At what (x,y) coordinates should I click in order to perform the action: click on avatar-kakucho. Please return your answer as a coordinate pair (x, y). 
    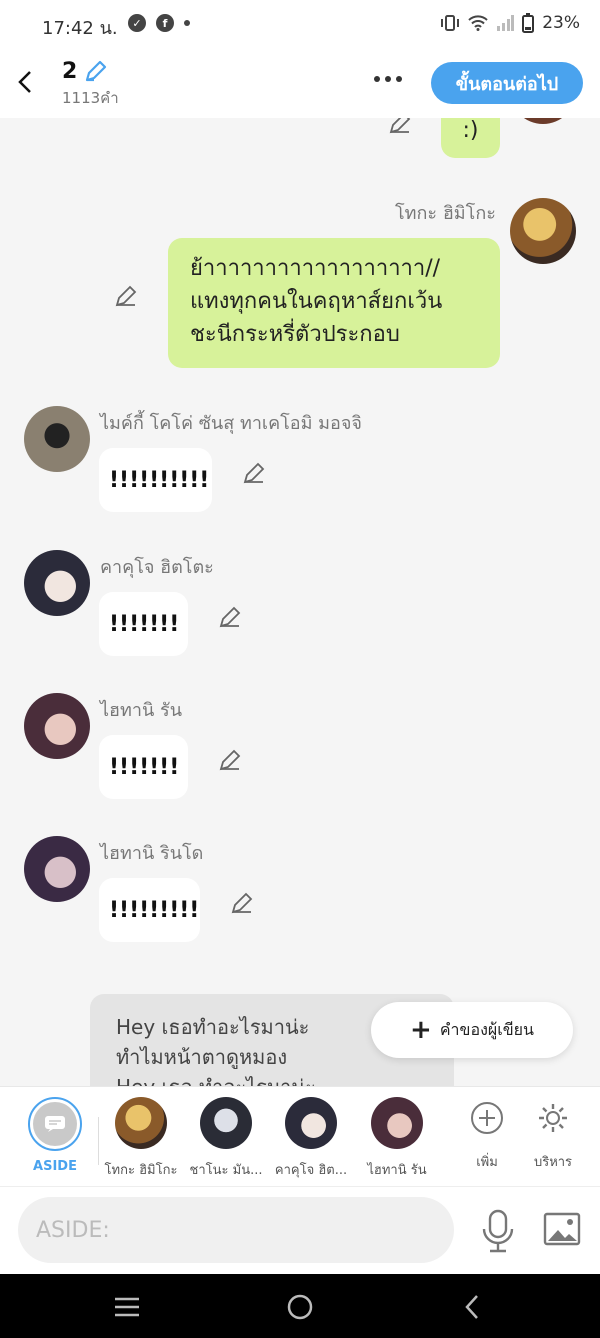
    Looking at the image, I should click on (57, 583).